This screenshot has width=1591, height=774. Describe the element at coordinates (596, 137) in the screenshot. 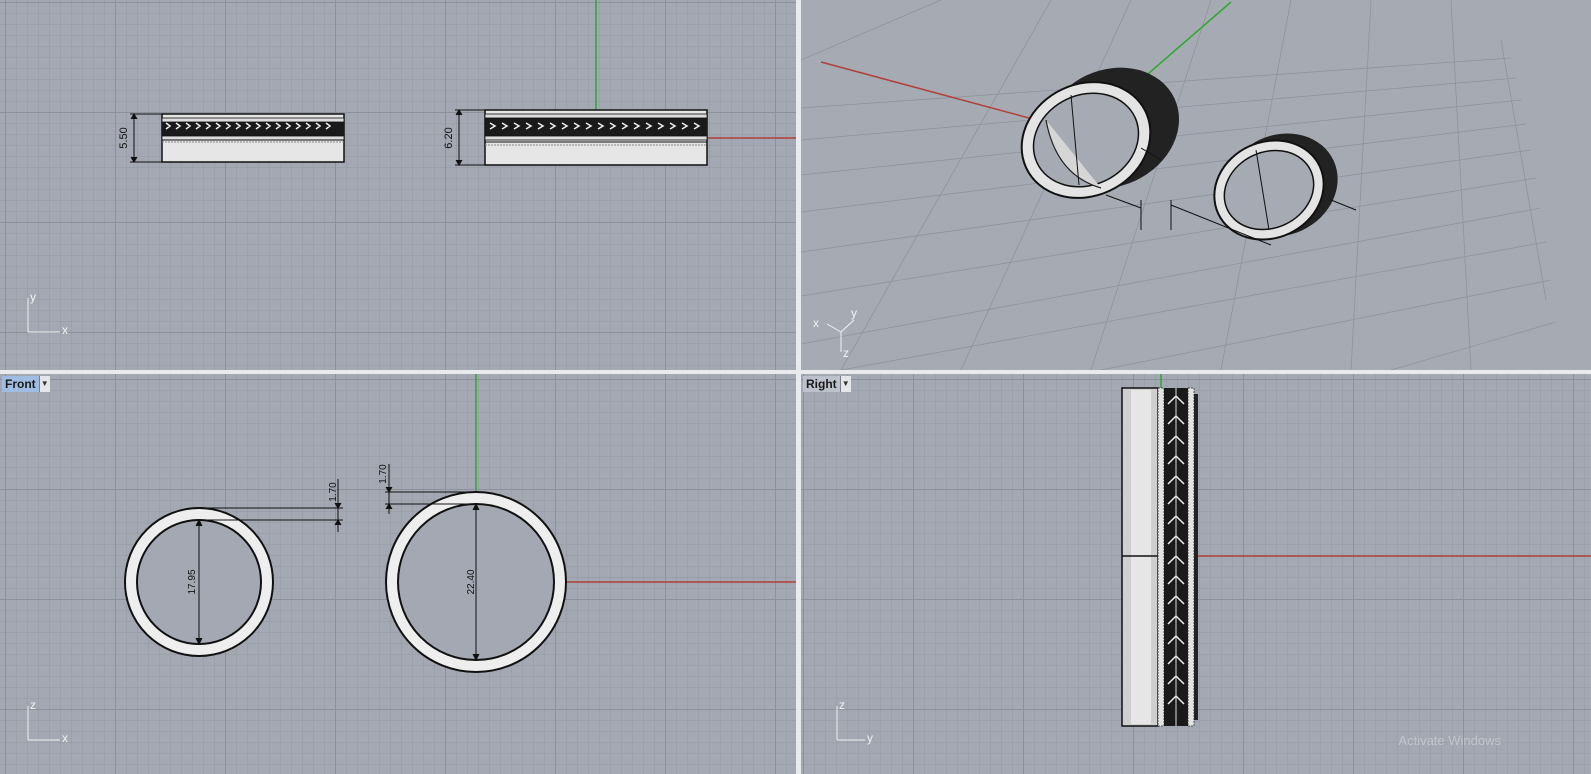

I see `large-ring-top` at that location.